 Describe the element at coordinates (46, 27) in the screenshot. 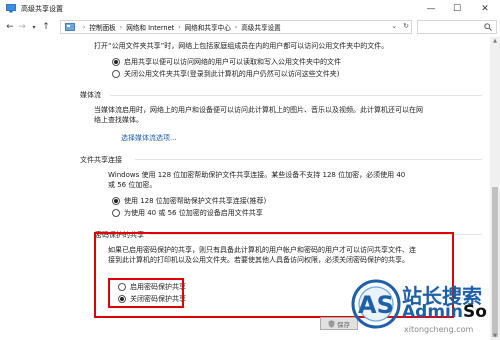

I see `up-button: ↑` at that location.